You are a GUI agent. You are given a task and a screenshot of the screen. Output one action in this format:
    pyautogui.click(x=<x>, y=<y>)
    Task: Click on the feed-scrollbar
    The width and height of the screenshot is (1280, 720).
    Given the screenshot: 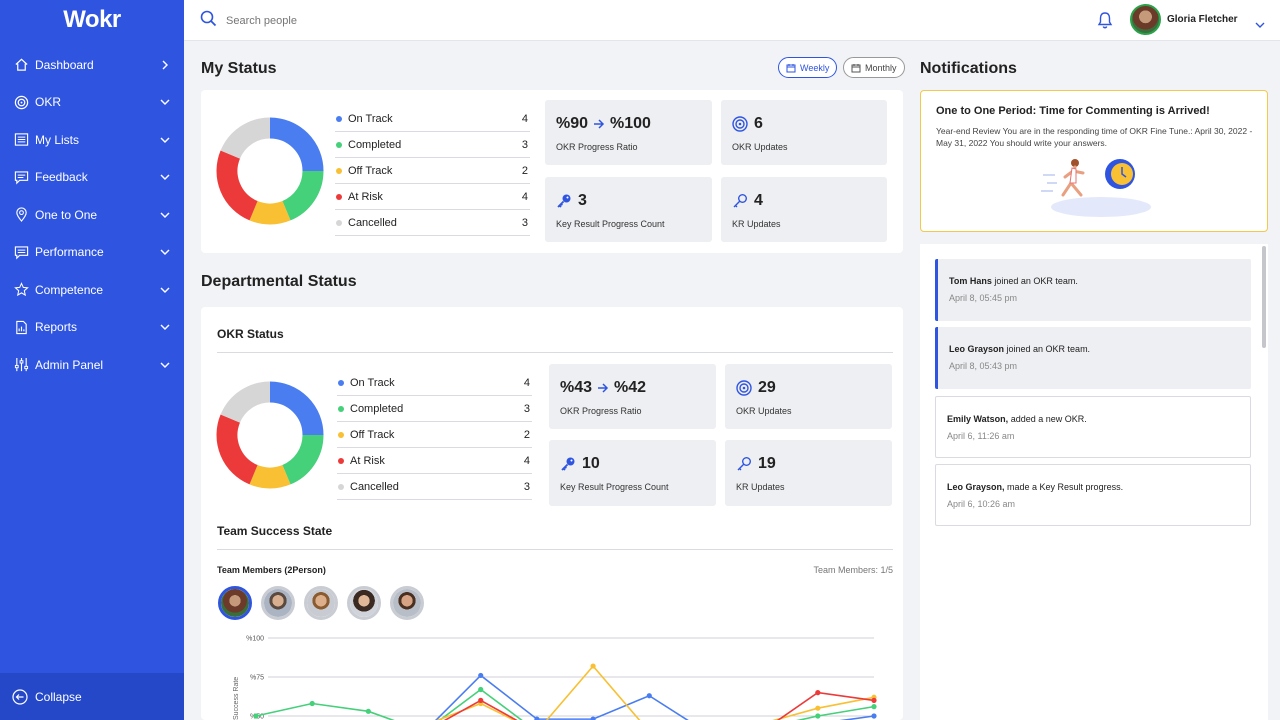 What is the action you would take?
    pyautogui.click(x=1264, y=297)
    